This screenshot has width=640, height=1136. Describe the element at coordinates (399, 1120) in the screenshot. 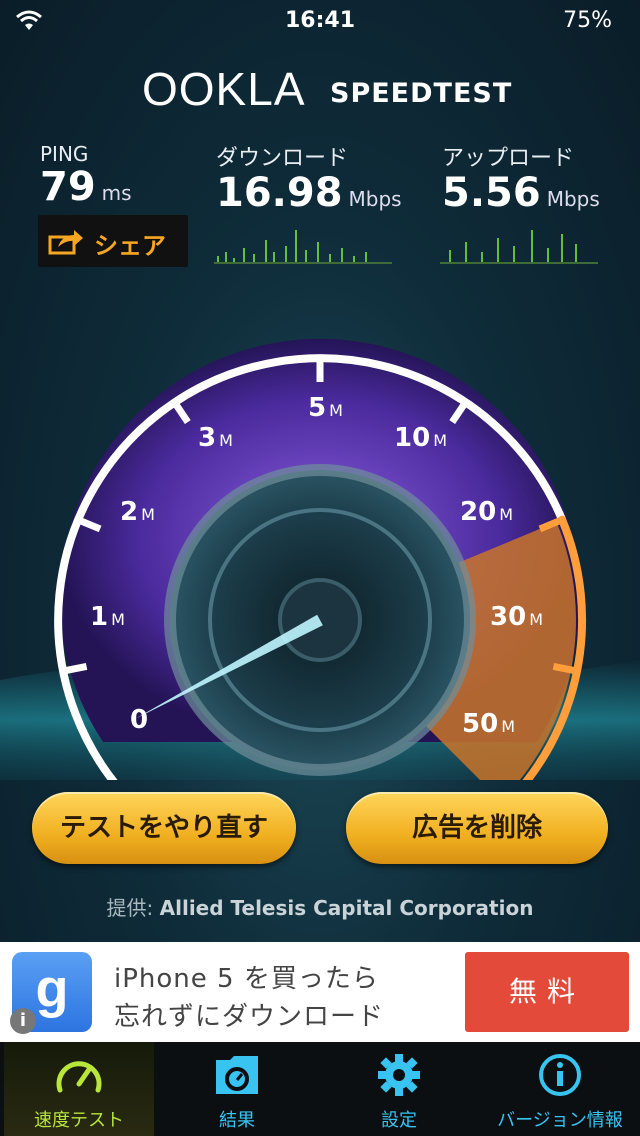

I see `tab-settings-label: 設定` at that location.